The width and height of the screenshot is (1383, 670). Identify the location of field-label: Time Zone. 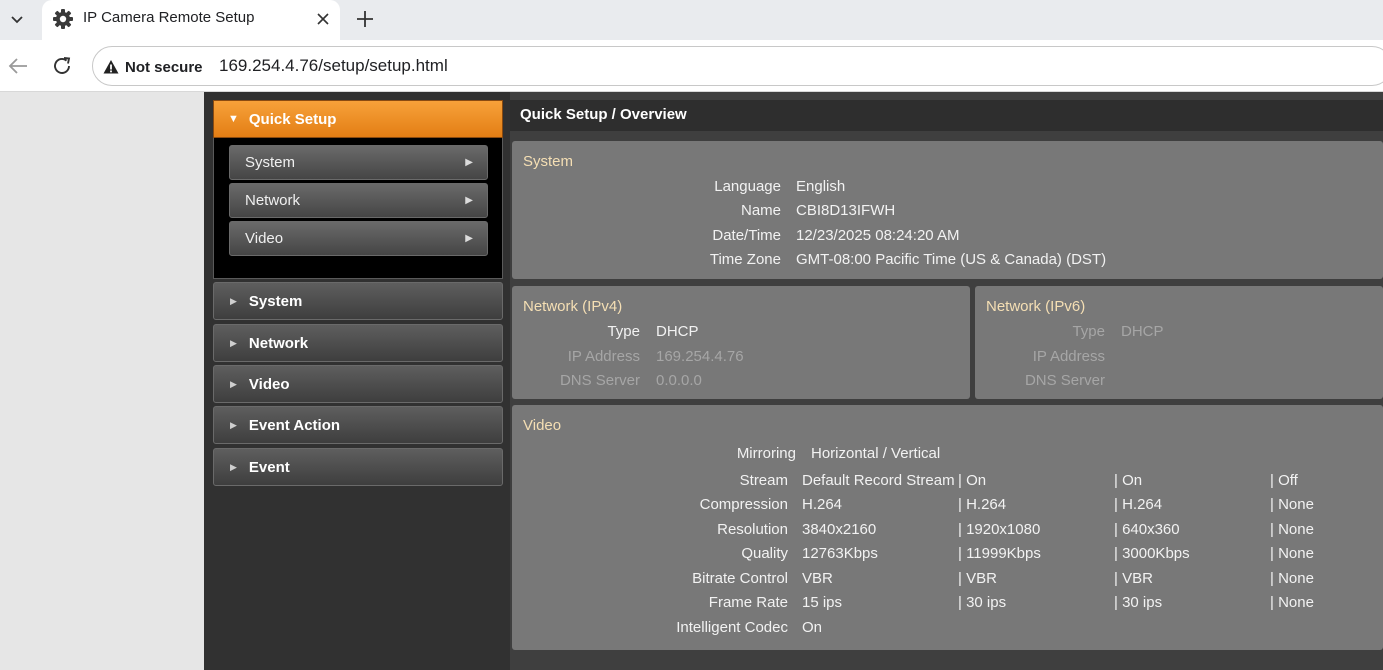
(745, 259).